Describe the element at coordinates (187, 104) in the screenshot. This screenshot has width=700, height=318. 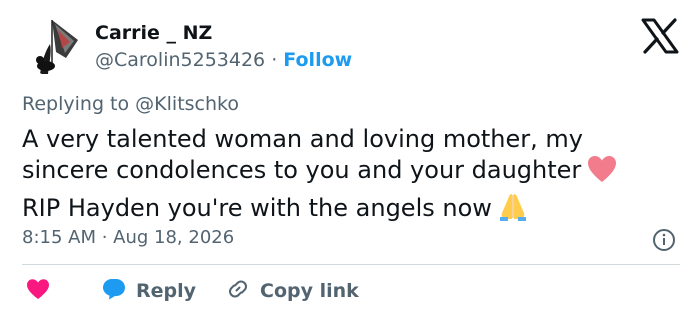
I see `reply-mention: @Klitschko` at that location.